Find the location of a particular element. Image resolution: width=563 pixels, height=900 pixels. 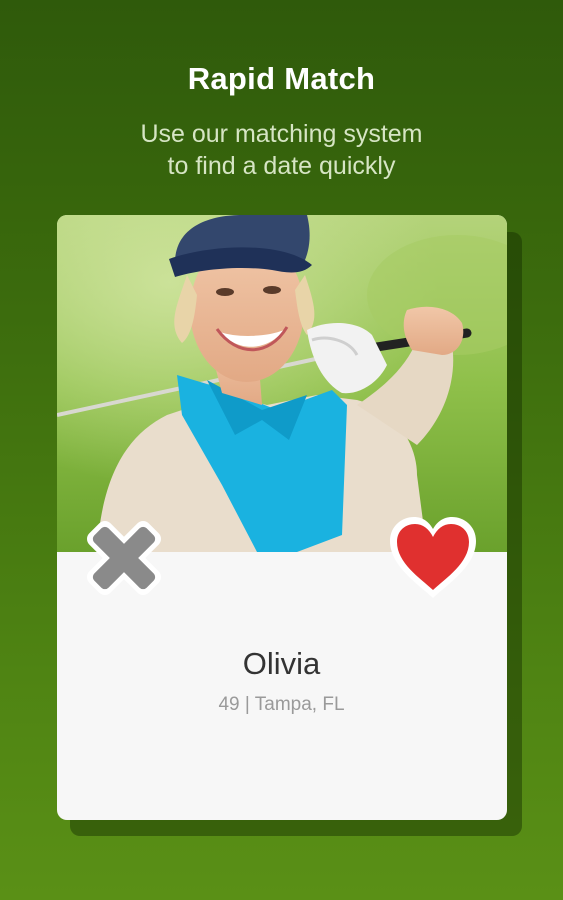

page-title: Rapid Match is located at coordinates (281, 78).